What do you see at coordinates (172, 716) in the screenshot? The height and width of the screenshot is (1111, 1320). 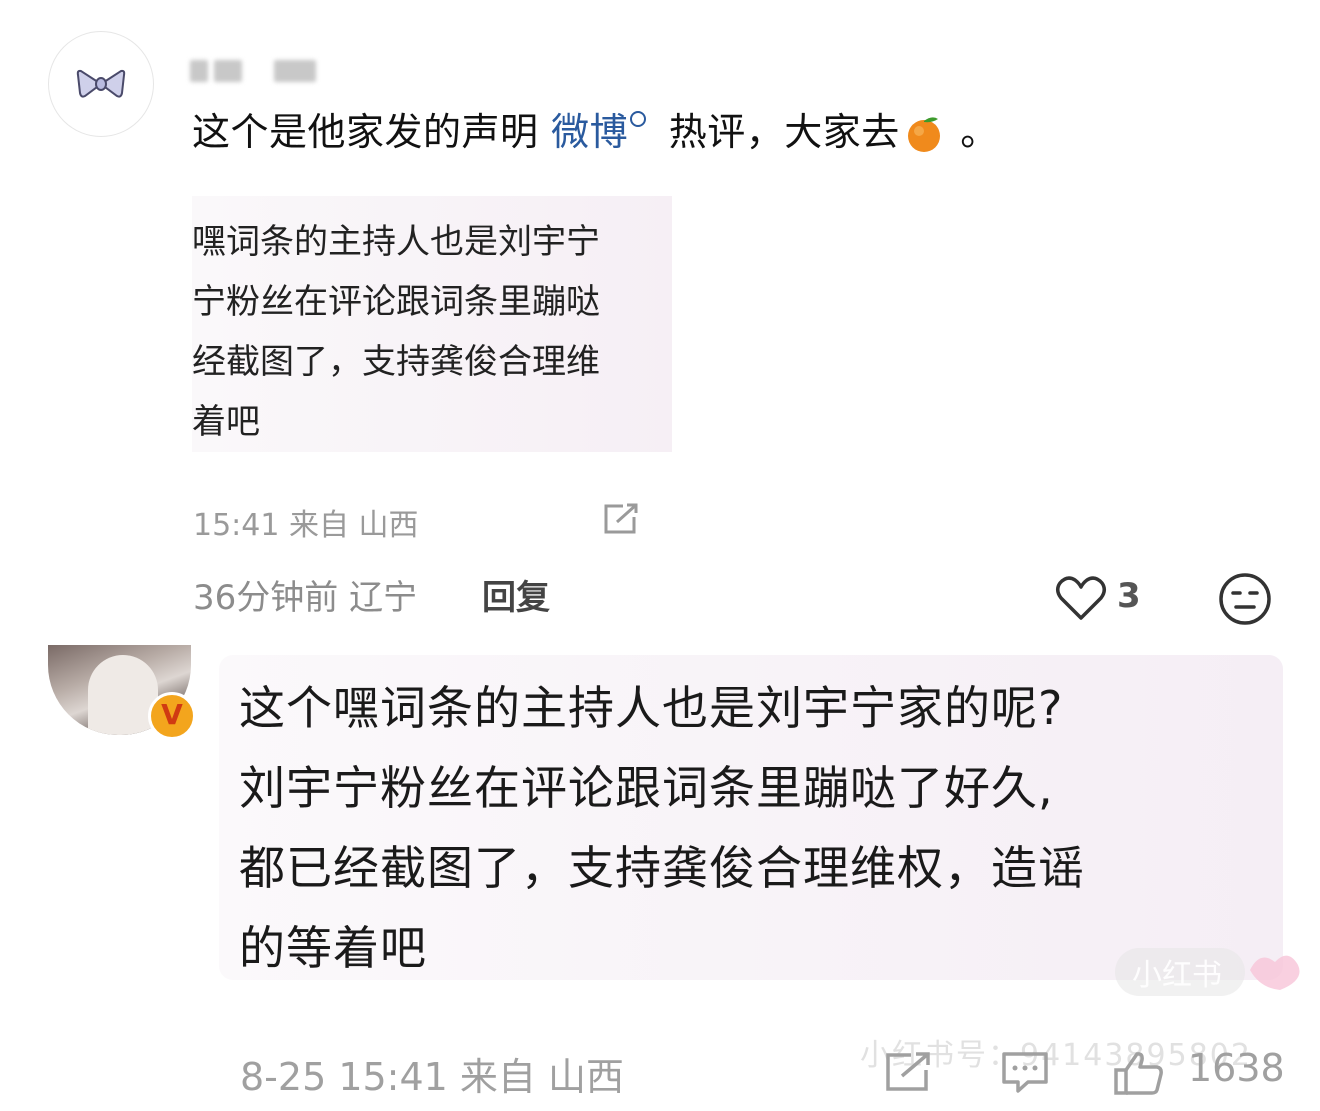 I see `verified-badge-icon: V` at bounding box center [172, 716].